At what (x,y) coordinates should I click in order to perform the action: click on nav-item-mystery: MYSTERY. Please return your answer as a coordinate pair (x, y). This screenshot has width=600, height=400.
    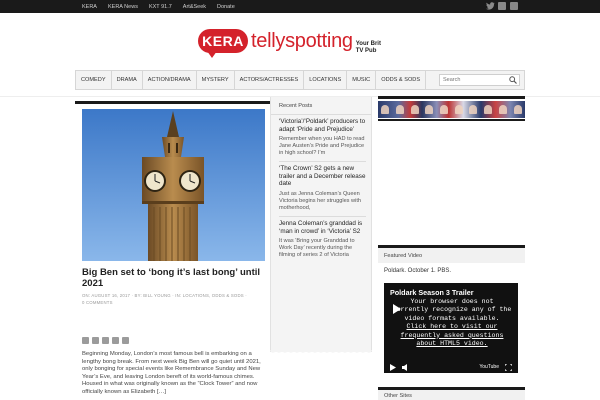
    Looking at the image, I should click on (216, 80).